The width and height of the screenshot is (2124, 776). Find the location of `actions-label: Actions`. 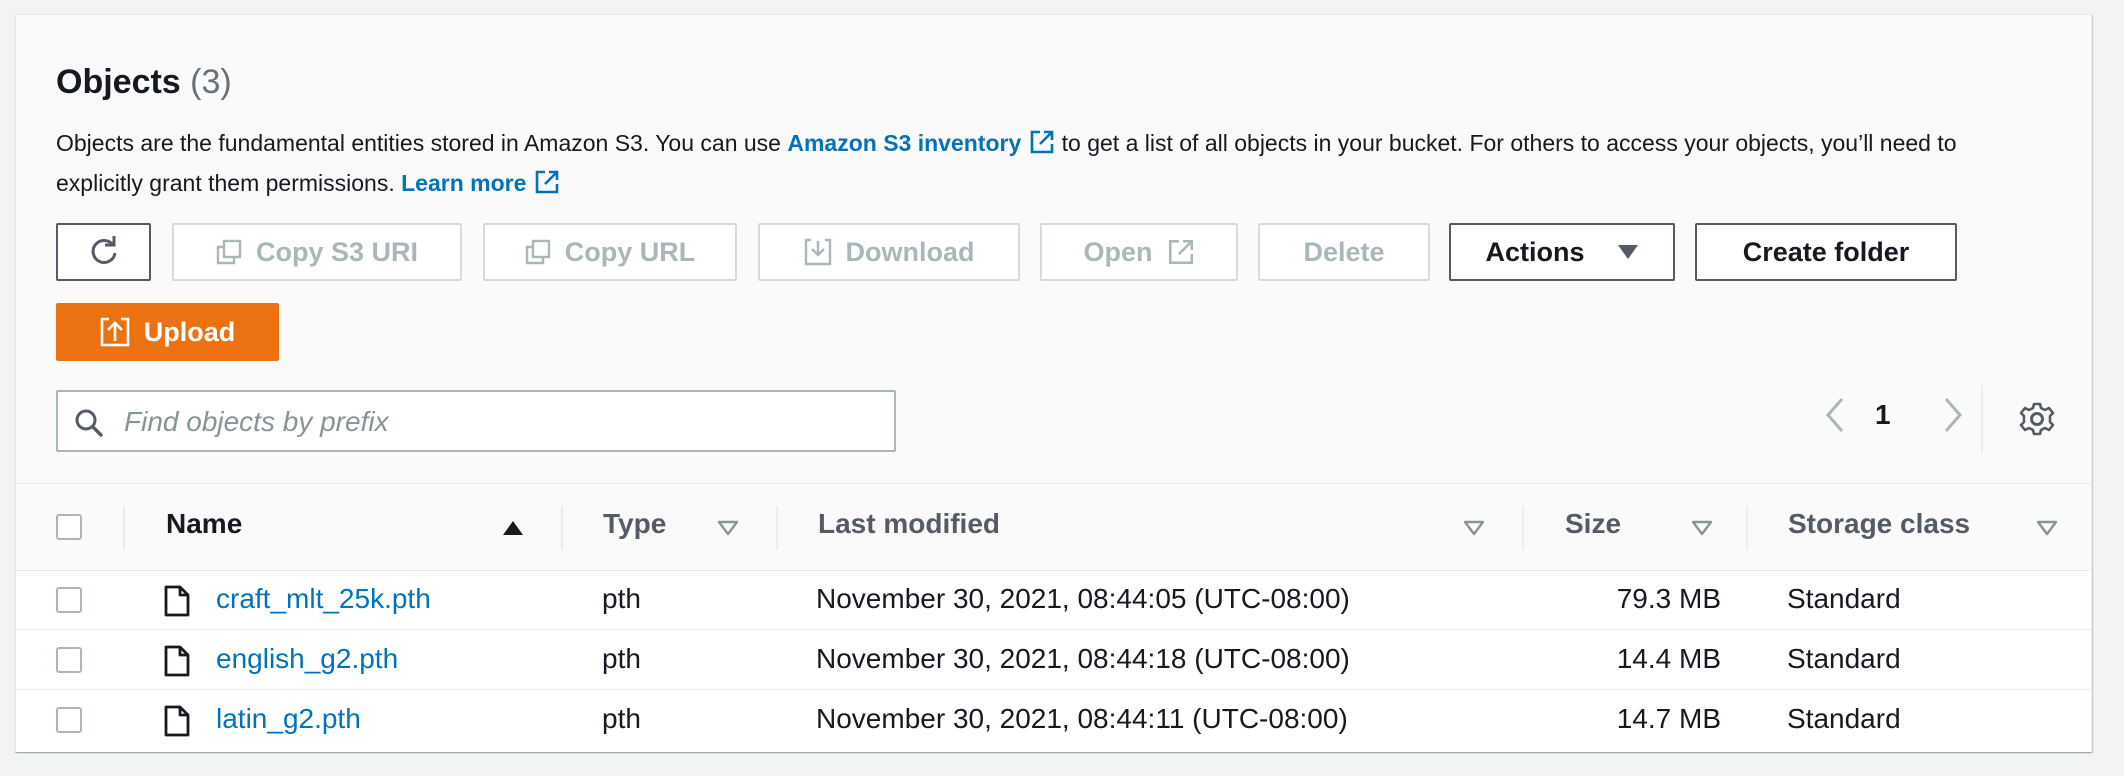

actions-label: Actions is located at coordinates (1535, 251).